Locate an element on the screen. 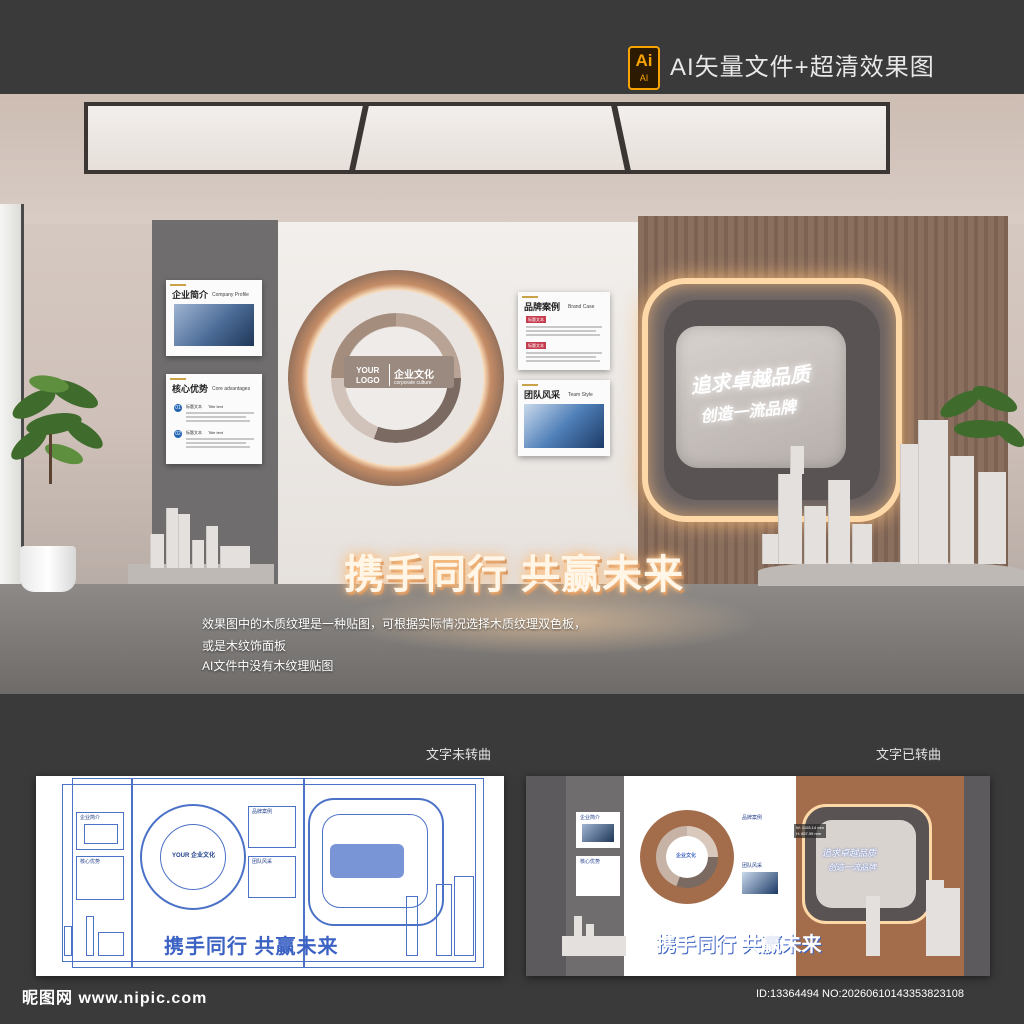  company-profile-photo is located at coordinates (214, 325).